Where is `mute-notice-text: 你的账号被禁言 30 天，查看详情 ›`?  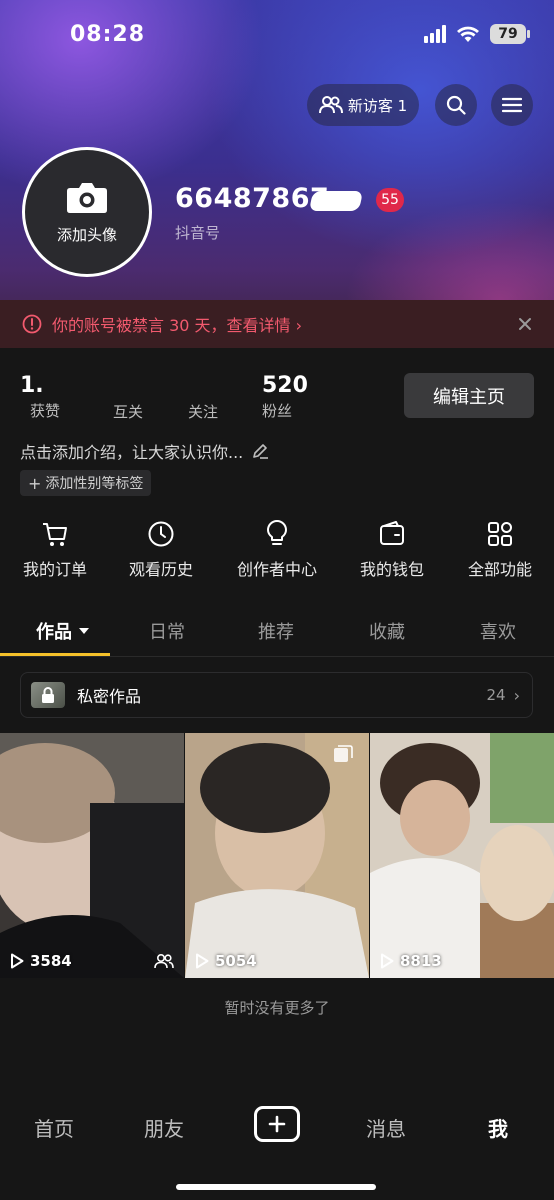 mute-notice-text: 你的账号被禁言 30 天，查看详情 › is located at coordinates (177, 325).